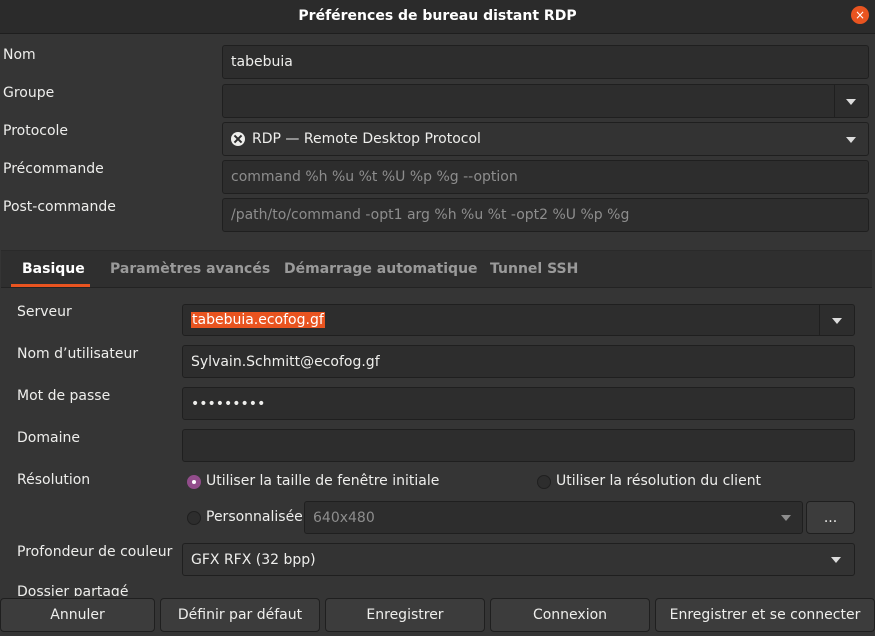 The height and width of the screenshot is (636, 875). I want to click on color-depth-label: Profondeur de couleur, so click(95, 552).